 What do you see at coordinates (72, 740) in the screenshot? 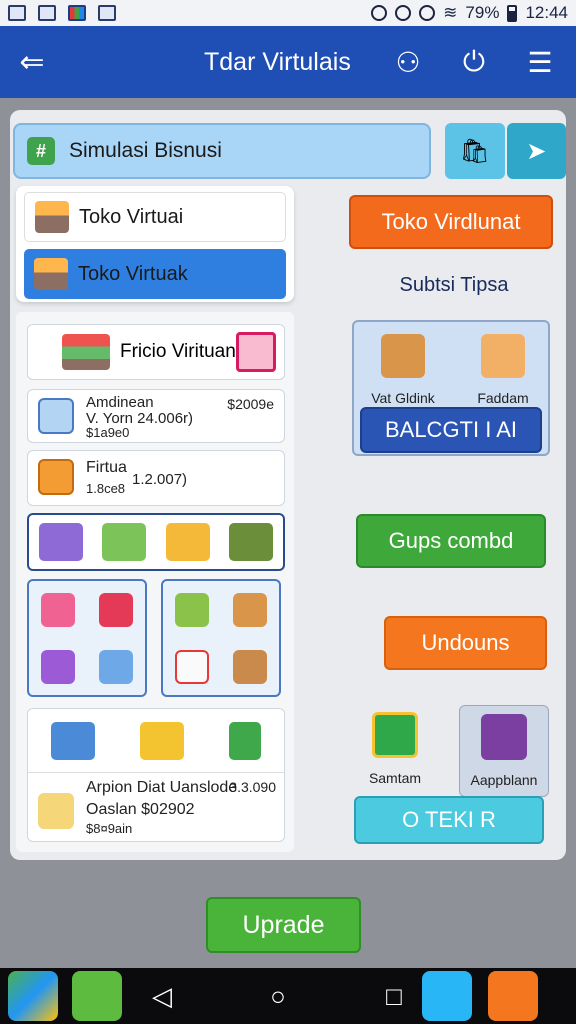
I see `register-icon` at bounding box center [72, 740].